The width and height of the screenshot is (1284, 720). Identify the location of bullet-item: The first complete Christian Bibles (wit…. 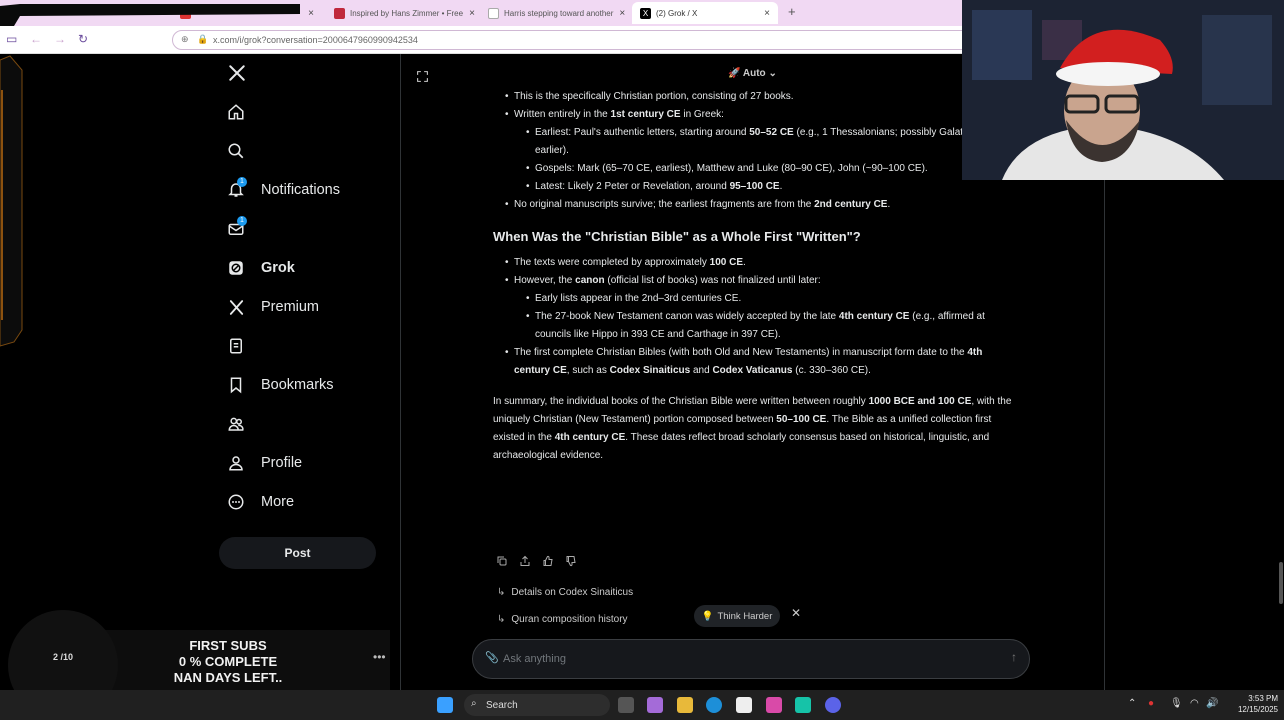
(753, 362).